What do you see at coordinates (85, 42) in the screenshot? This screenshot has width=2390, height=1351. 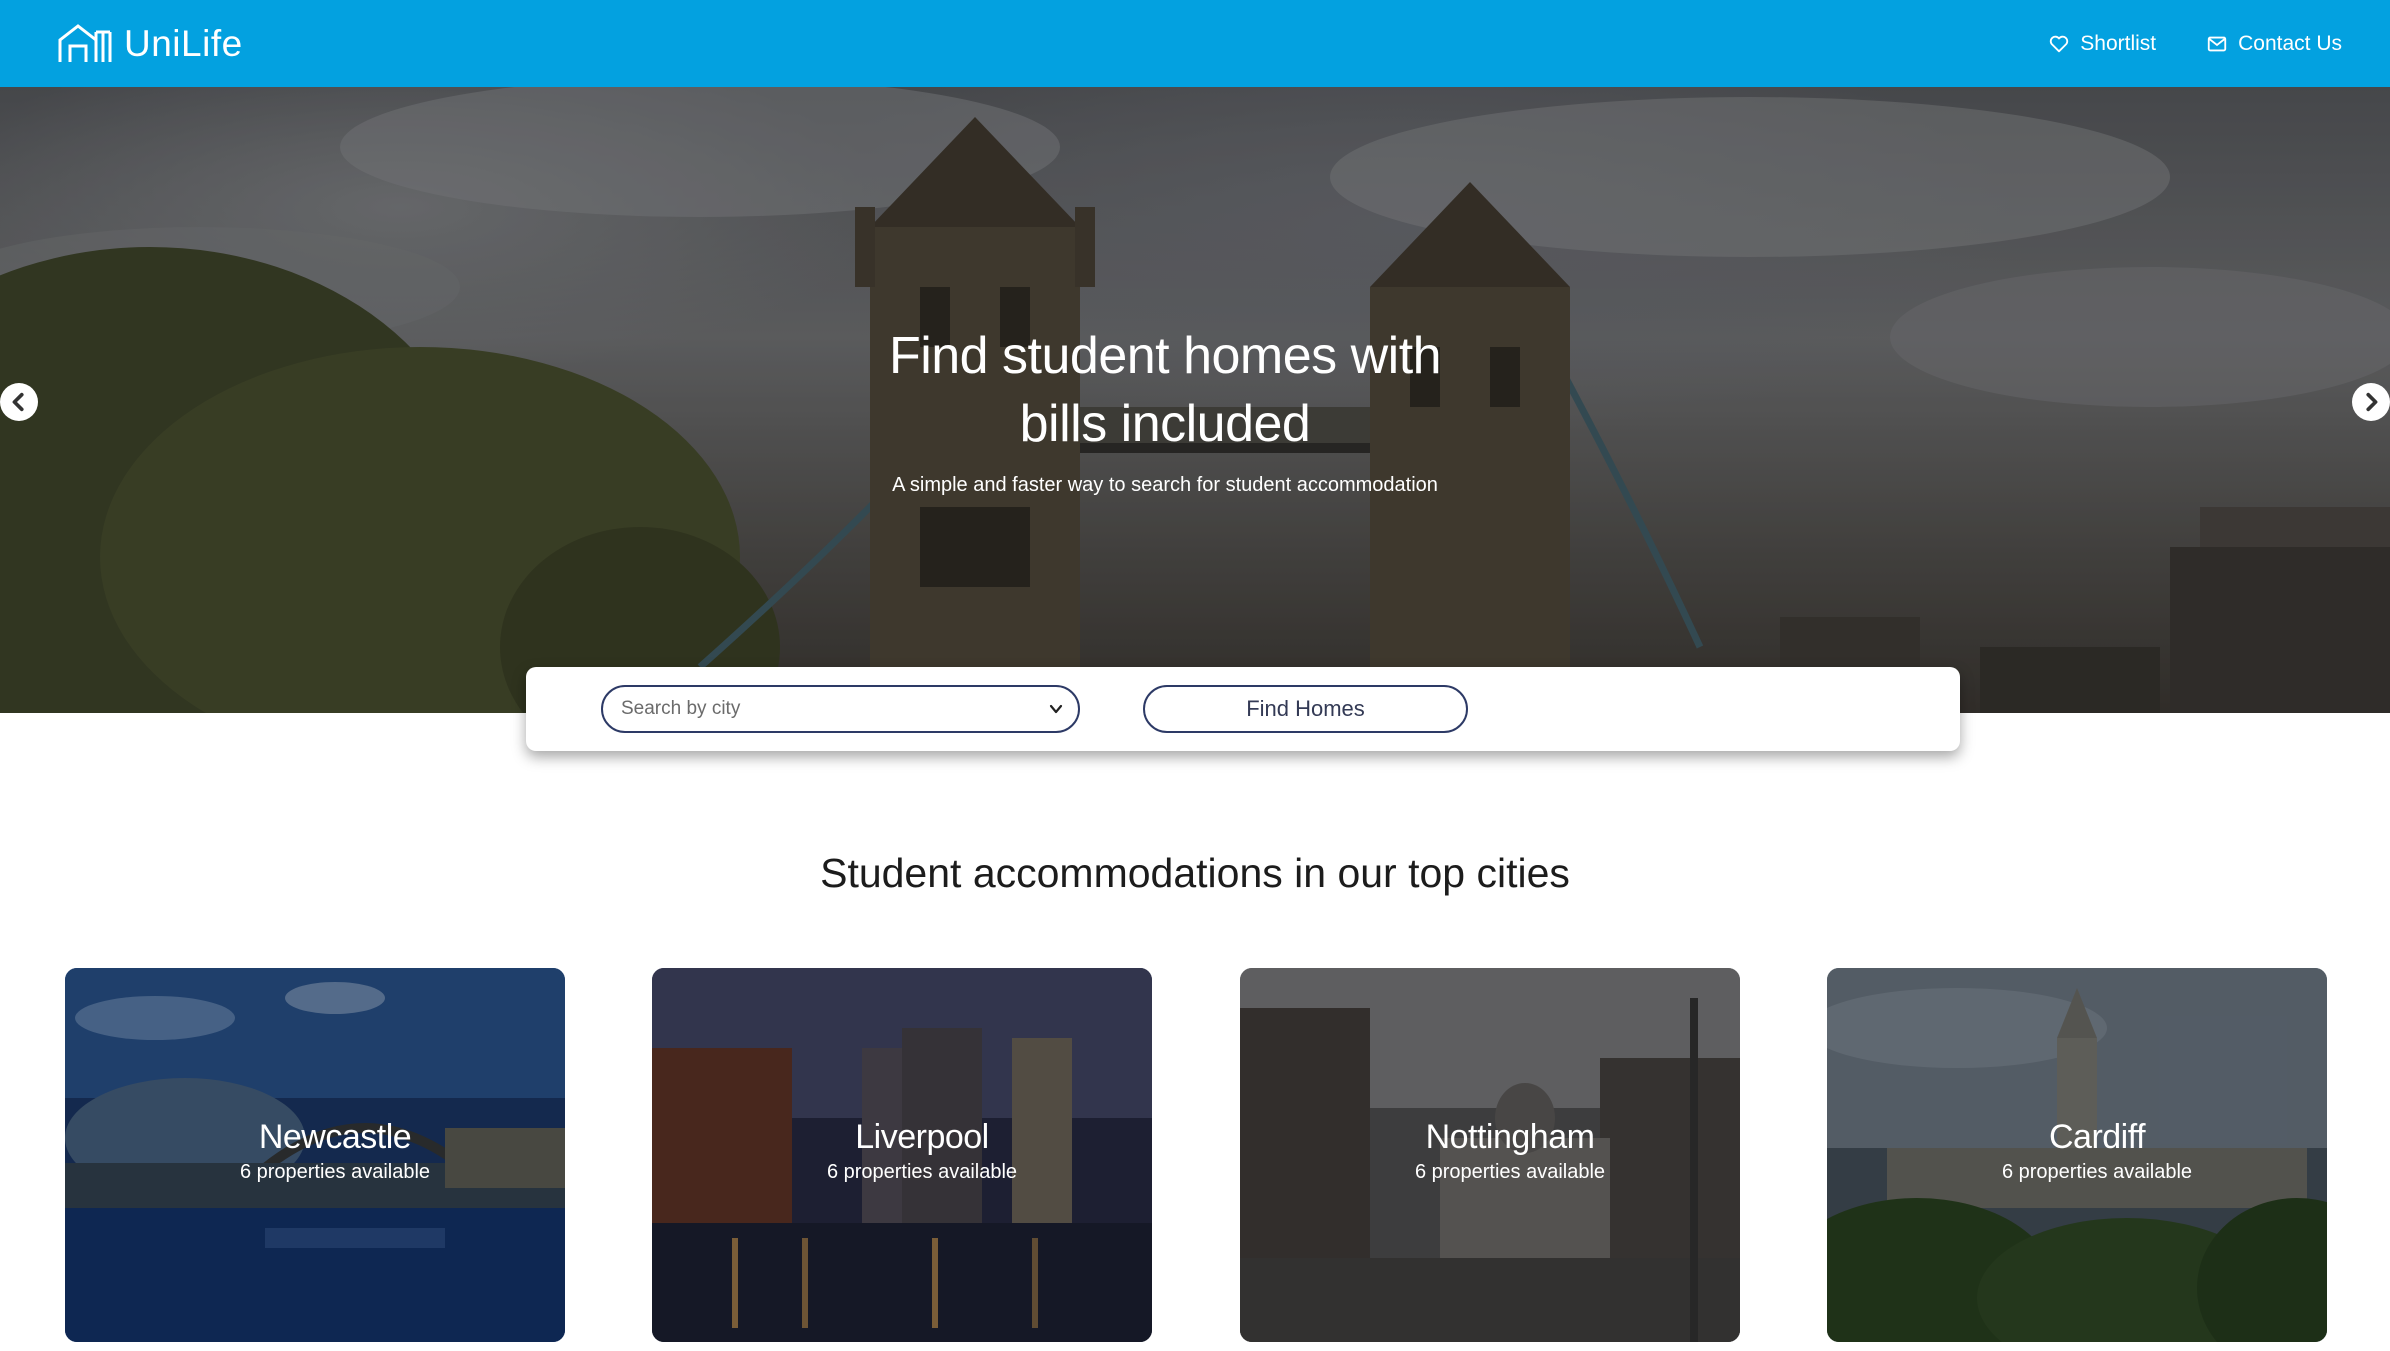 I see `house-logo-icon` at bounding box center [85, 42].